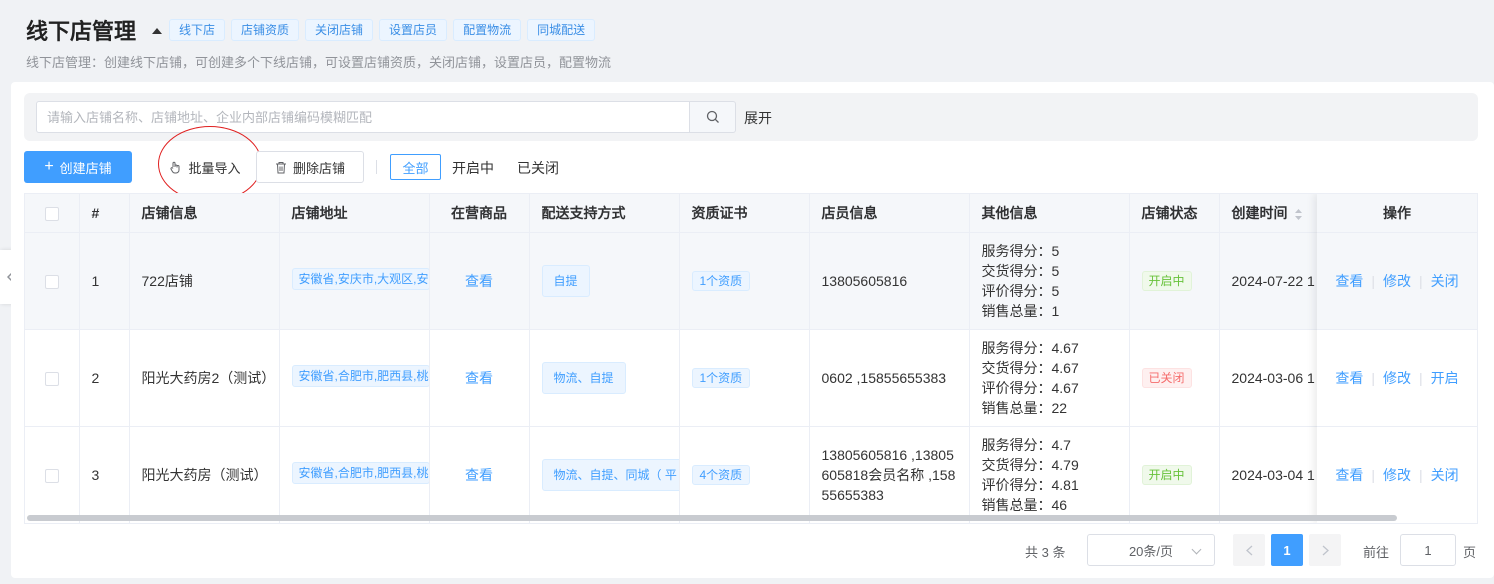 The image size is (1494, 584). What do you see at coordinates (1020, 310) in the screenshot?
I see `sales-total: 销售总量：1` at bounding box center [1020, 310].